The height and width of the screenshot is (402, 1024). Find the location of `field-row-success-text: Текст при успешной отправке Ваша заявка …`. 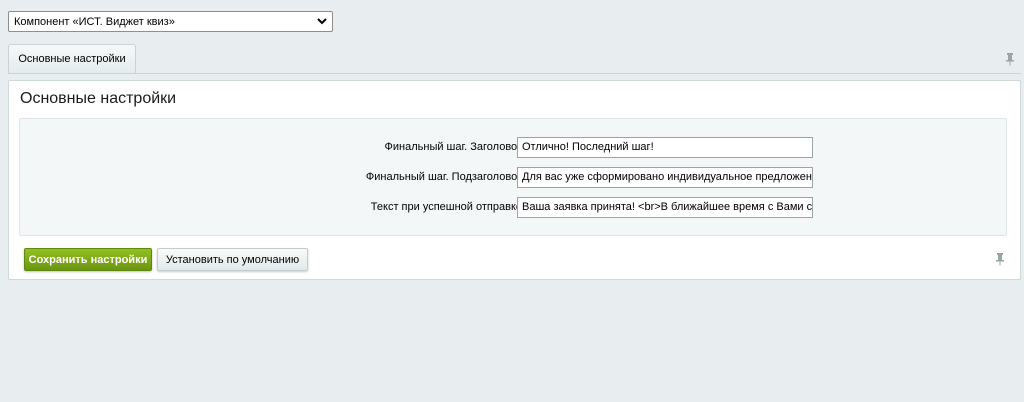

field-row-success-text: Текст при успешной отправке Ваша заявка … is located at coordinates (514, 207).